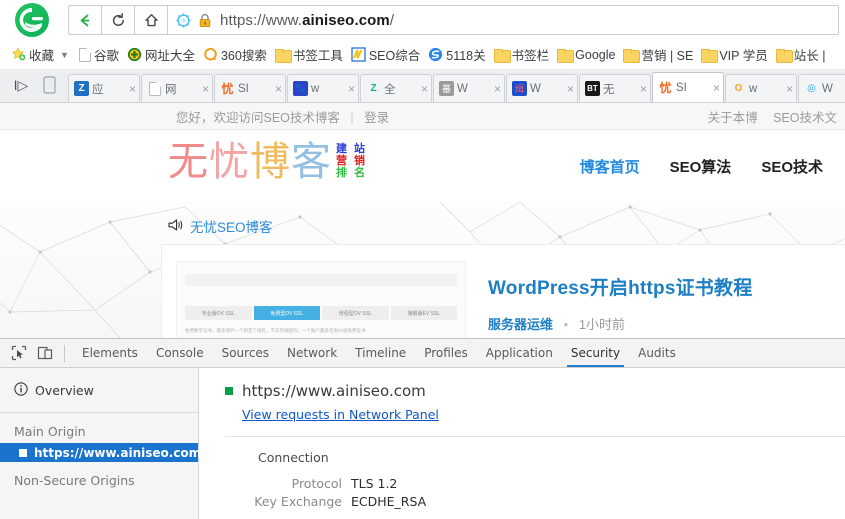 The height and width of the screenshot is (519, 845). Describe the element at coordinates (358, 54) in the screenshot. I see `seo-square-icon` at that location.